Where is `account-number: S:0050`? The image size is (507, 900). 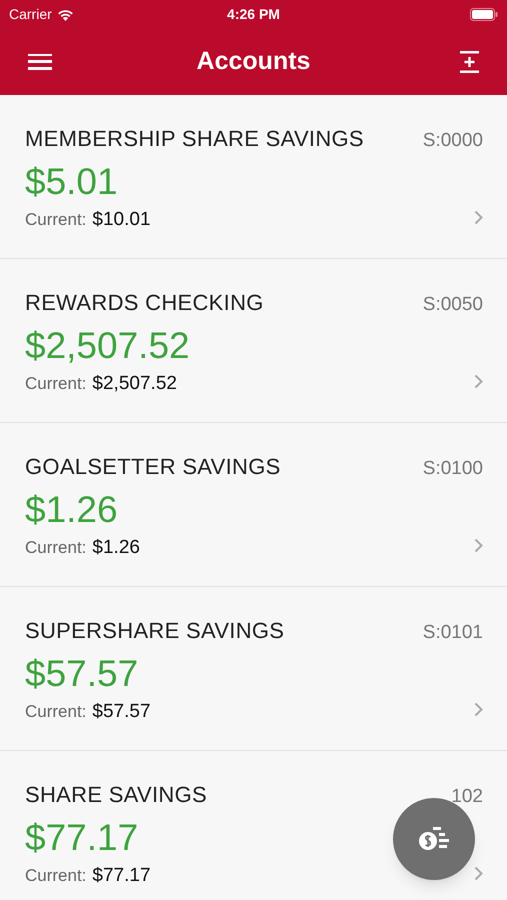 account-number: S:0050 is located at coordinates (452, 305).